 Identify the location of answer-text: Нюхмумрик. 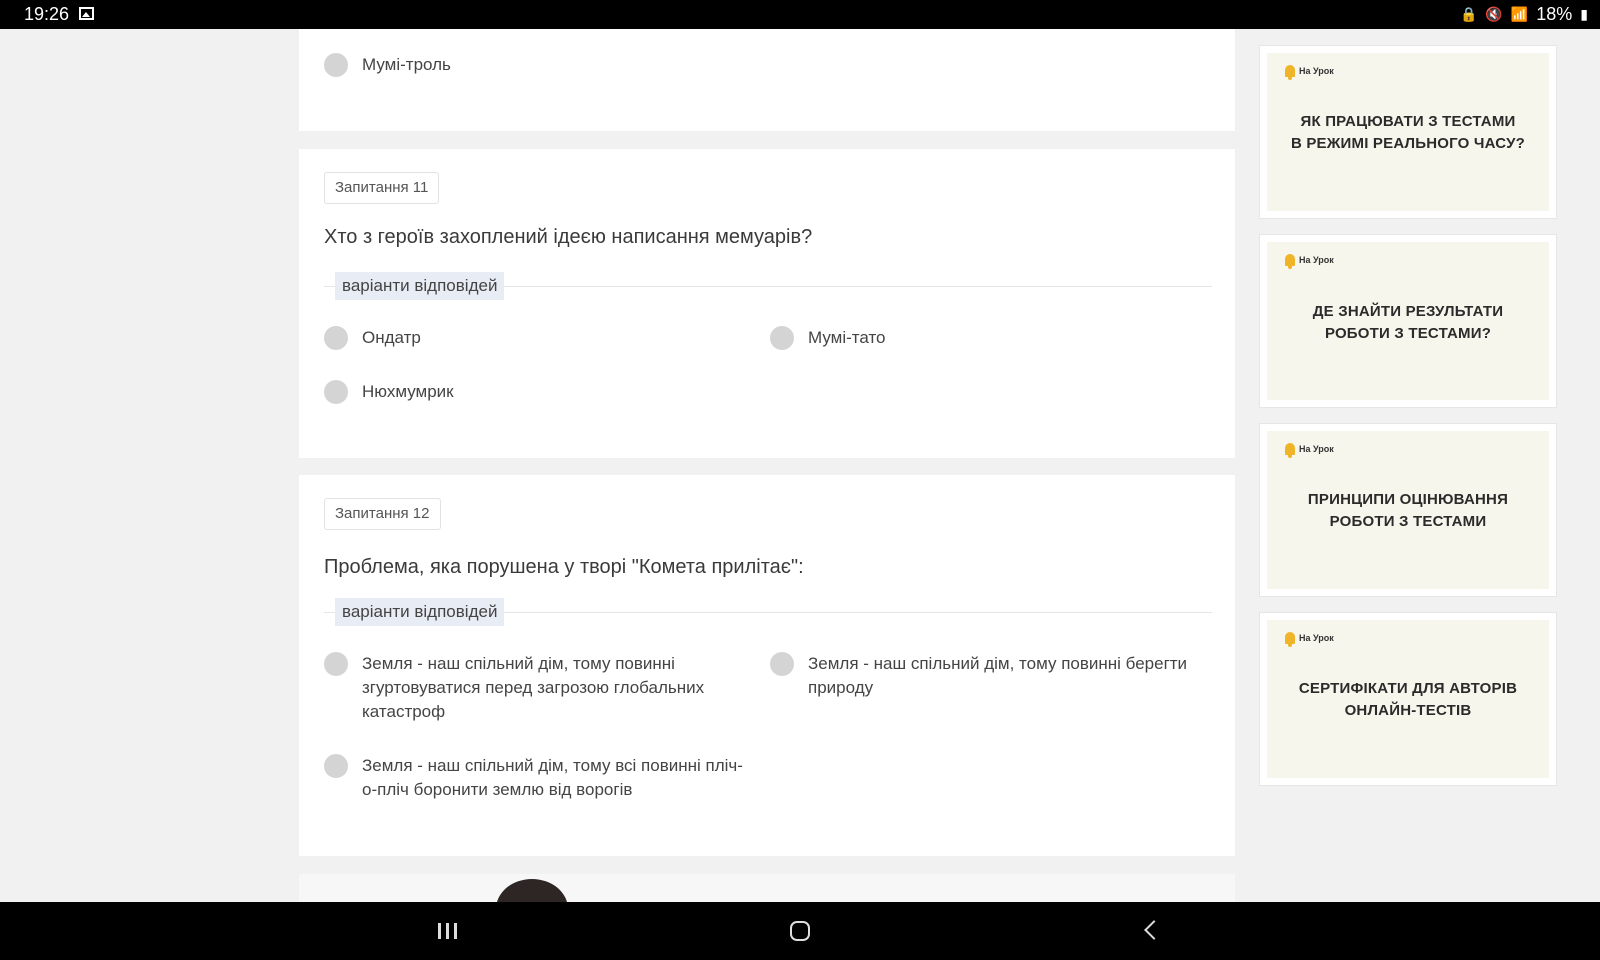
(408, 391).